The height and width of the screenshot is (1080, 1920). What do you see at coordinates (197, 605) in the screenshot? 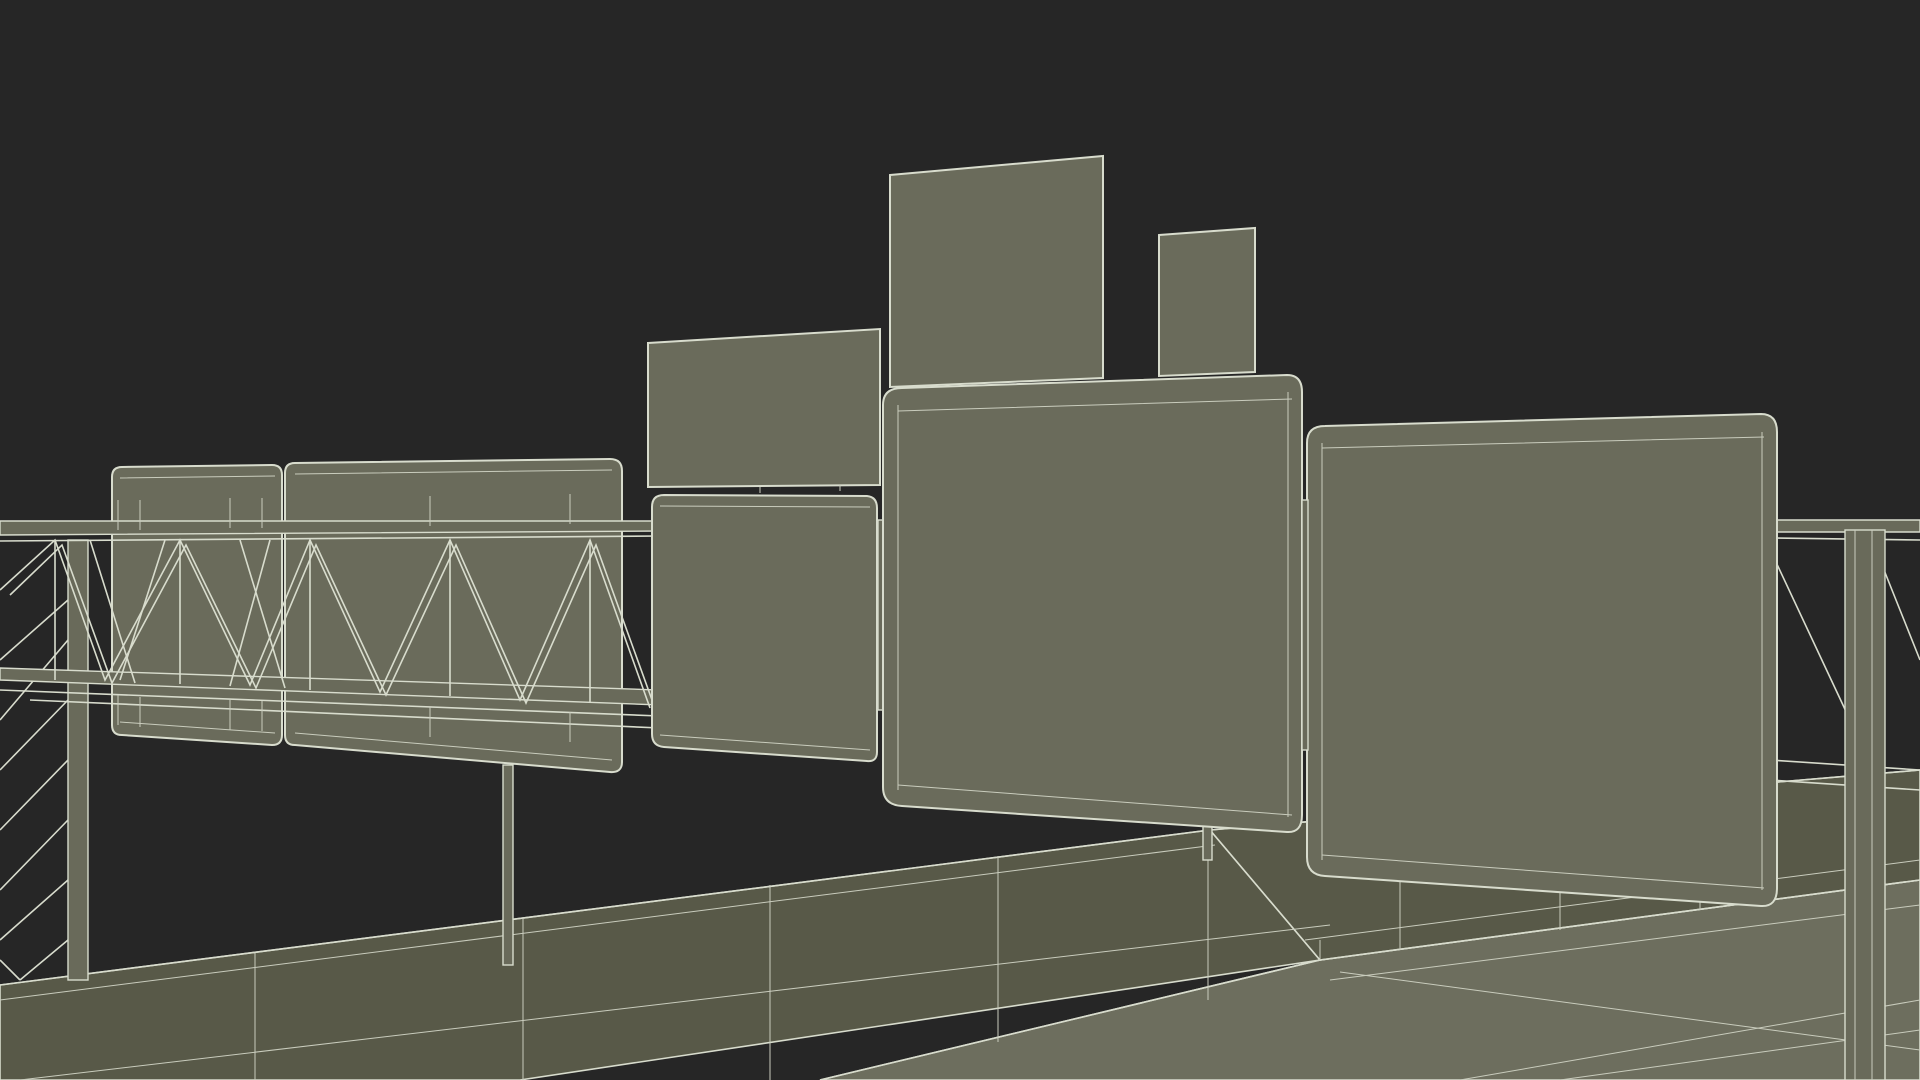
I see `left-sign-panel-a` at bounding box center [197, 605].